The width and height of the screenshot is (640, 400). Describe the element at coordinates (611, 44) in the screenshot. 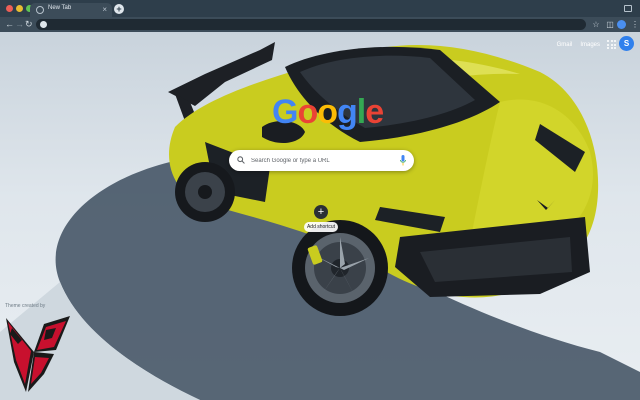

I see `google-apps-icon` at that location.